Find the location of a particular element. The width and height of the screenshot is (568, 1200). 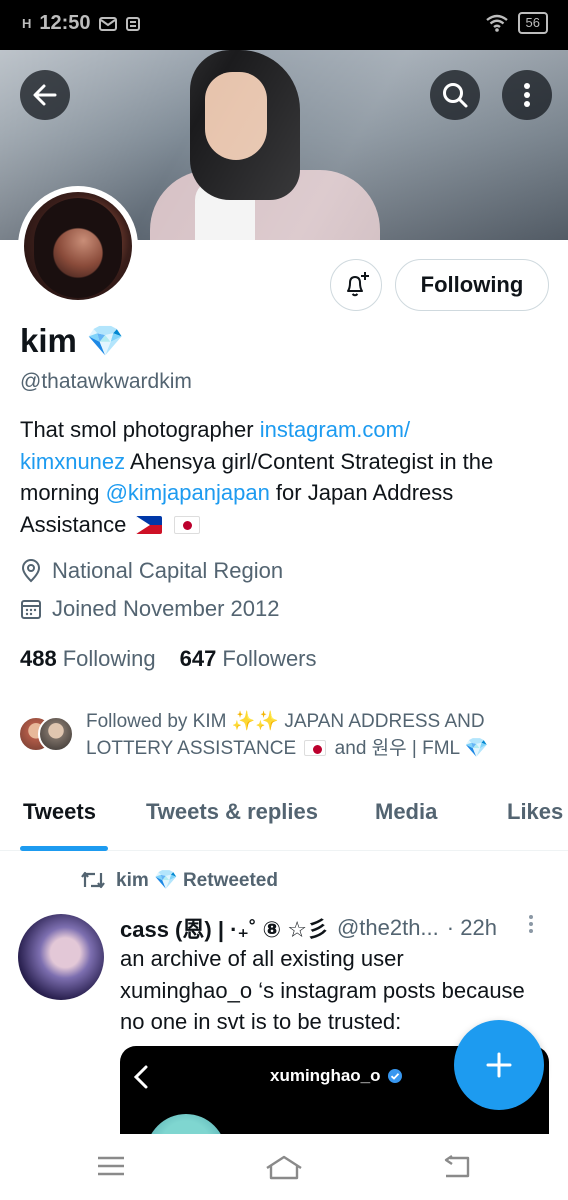

network-indicator: H is located at coordinates (27, 23).